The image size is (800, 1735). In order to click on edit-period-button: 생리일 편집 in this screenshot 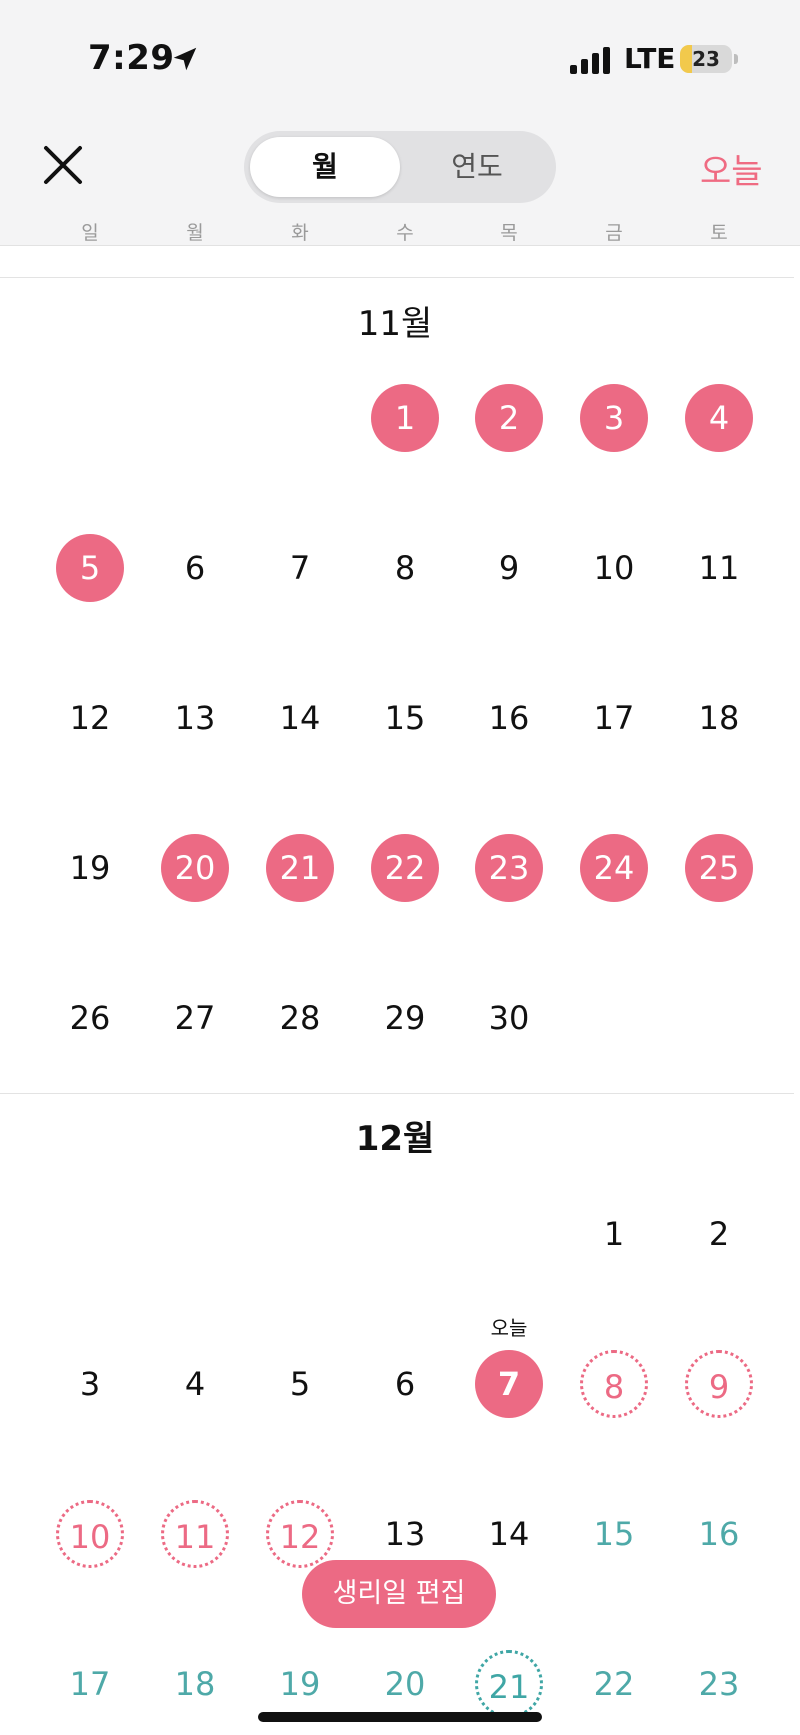, I will do `click(399, 1594)`.